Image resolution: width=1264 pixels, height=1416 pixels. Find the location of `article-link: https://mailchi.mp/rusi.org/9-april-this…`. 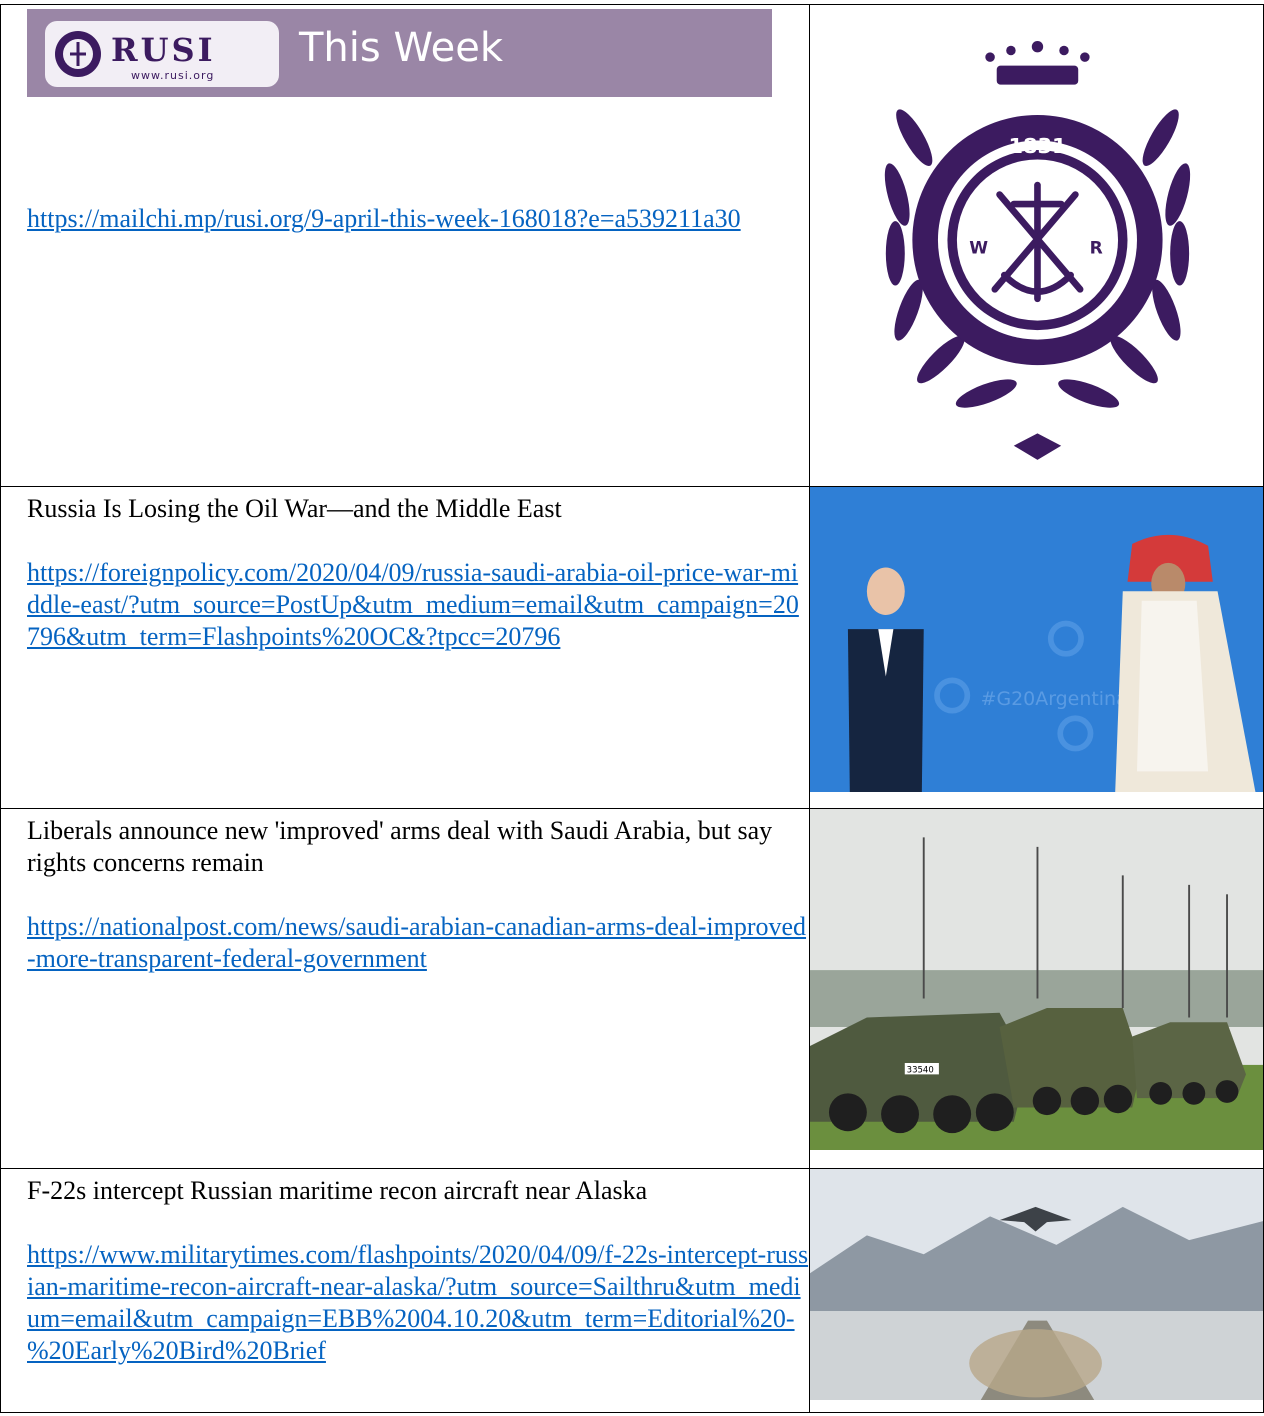

article-link: https://mailchi.mp/rusi.org/9-april-this… is located at coordinates (417, 219).